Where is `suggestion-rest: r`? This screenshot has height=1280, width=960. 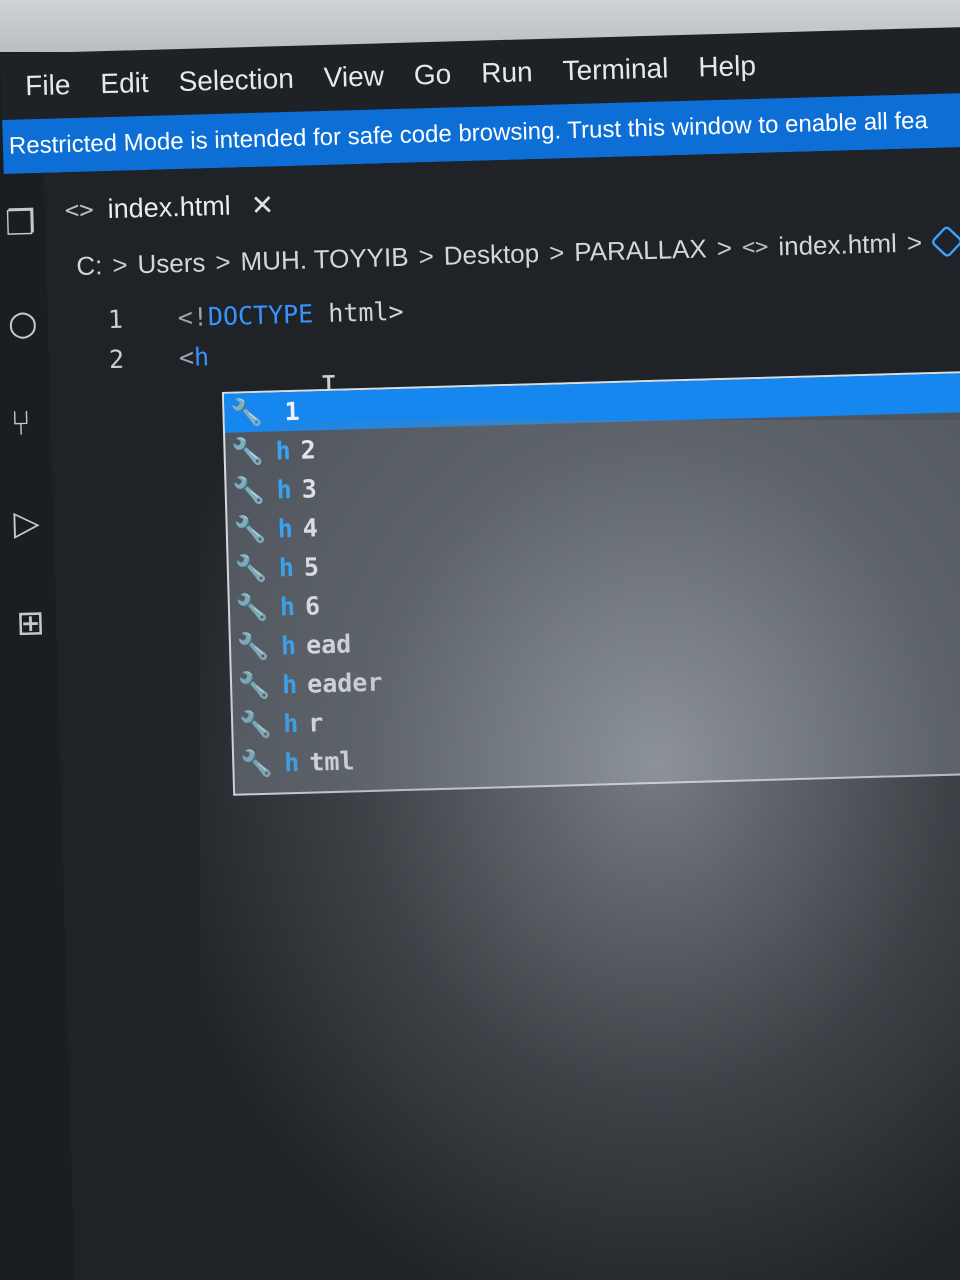 suggestion-rest: r is located at coordinates (315, 723).